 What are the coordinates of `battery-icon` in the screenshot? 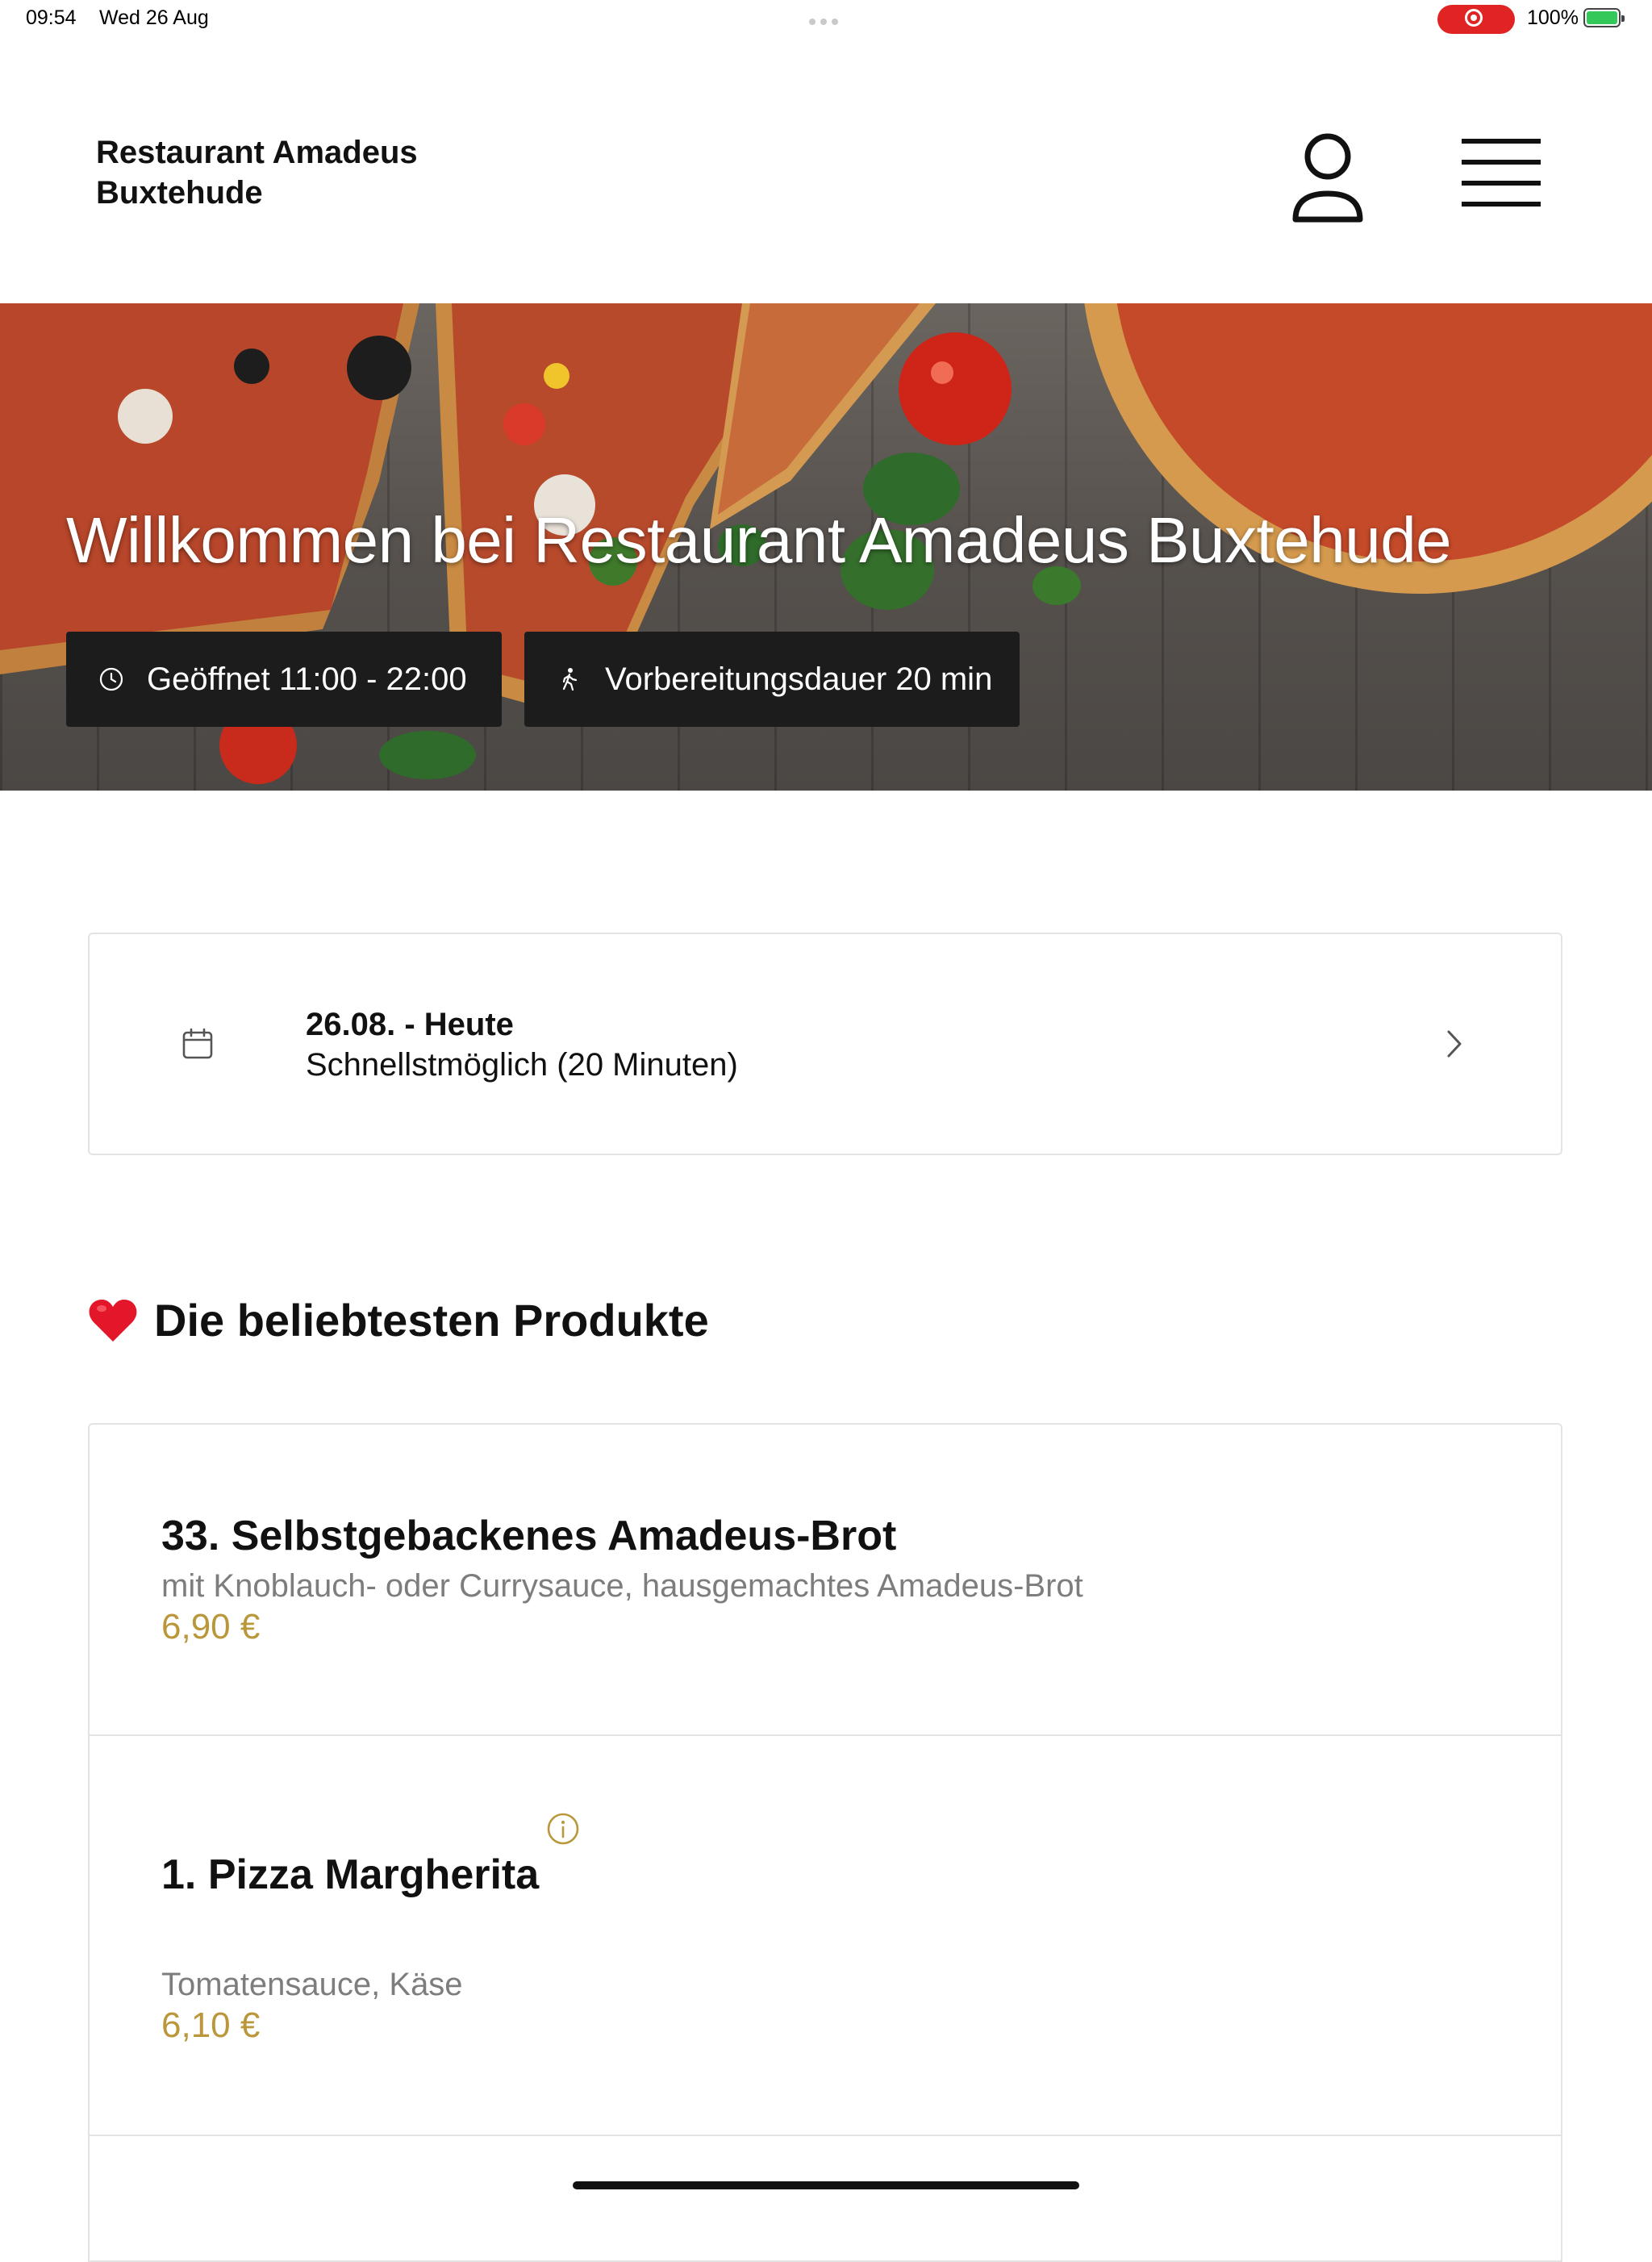 It's located at (1604, 17).